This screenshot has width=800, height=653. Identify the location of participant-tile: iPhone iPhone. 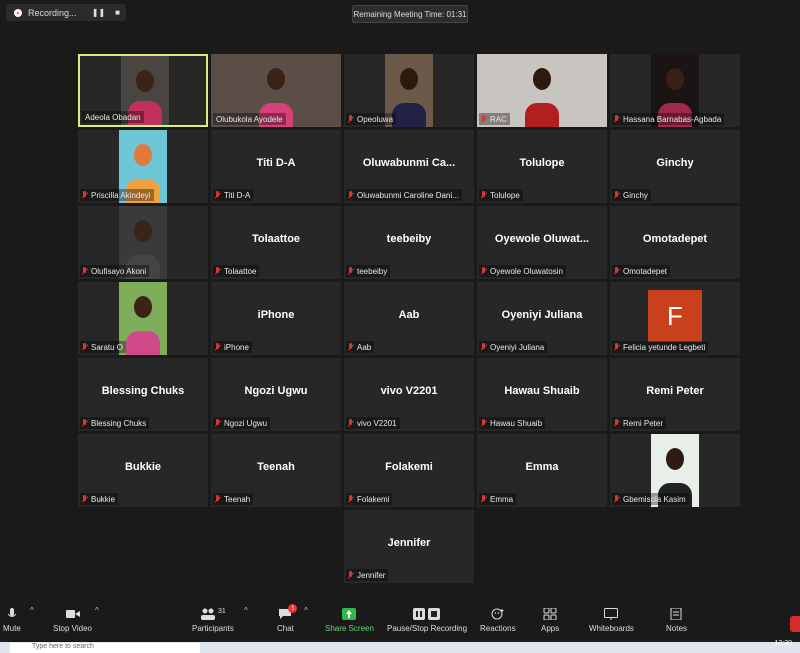
(276, 318).